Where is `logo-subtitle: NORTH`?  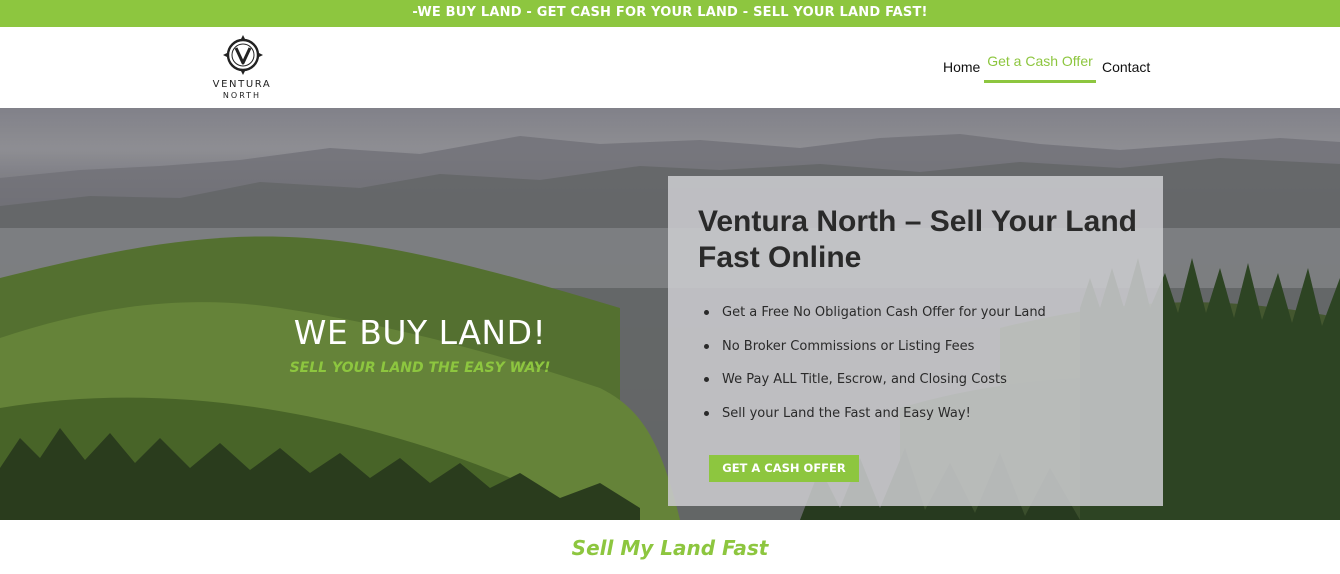
logo-subtitle: NORTH is located at coordinates (242, 95).